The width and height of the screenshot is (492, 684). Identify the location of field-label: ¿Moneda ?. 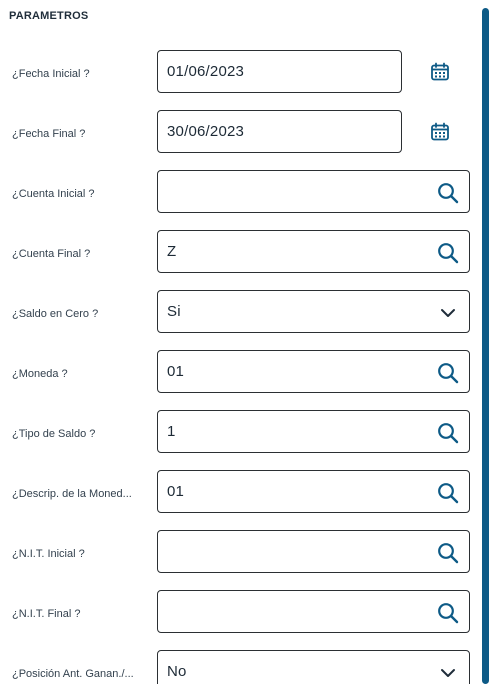
(40, 374).